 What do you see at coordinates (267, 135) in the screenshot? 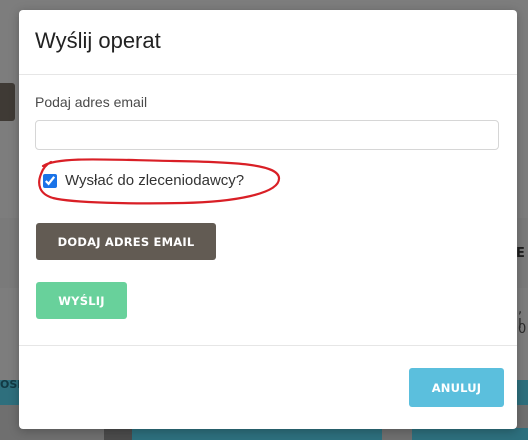
I see `email-input` at bounding box center [267, 135].